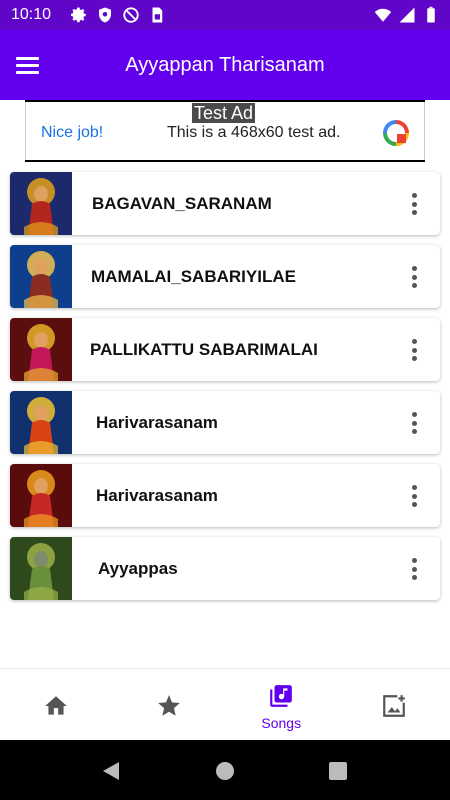  What do you see at coordinates (111, 771) in the screenshot?
I see `back-icon` at bounding box center [111, 771].